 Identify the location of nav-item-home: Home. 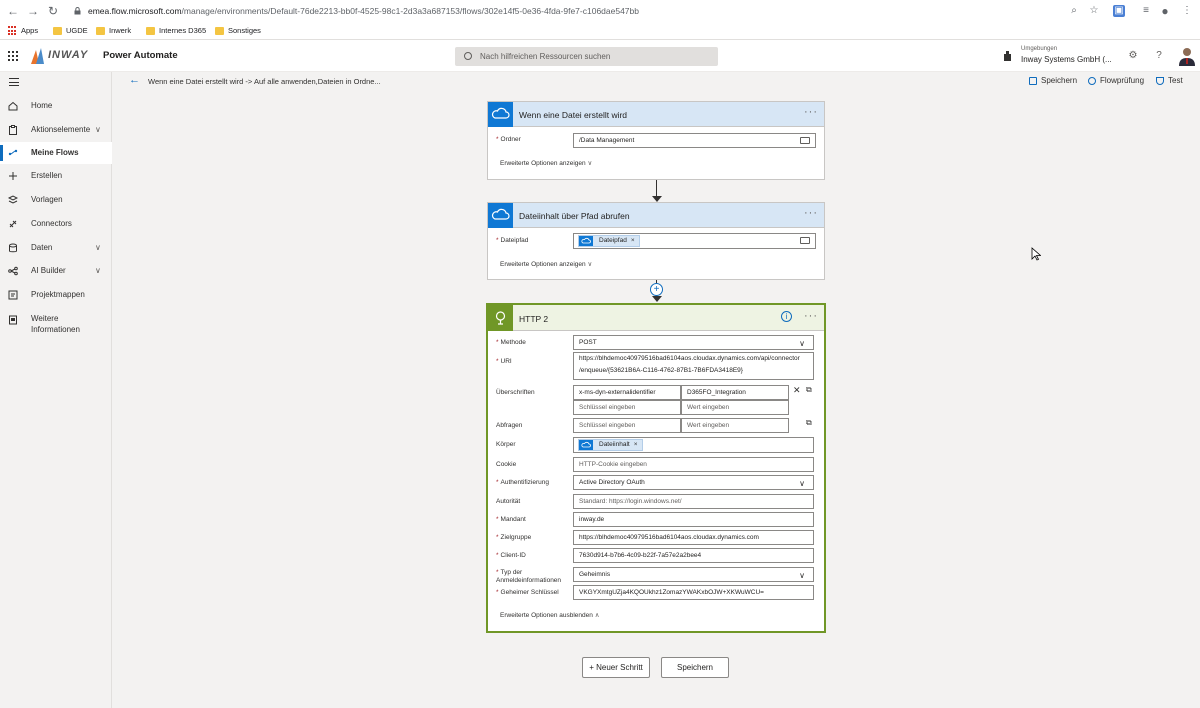
(56, 106).